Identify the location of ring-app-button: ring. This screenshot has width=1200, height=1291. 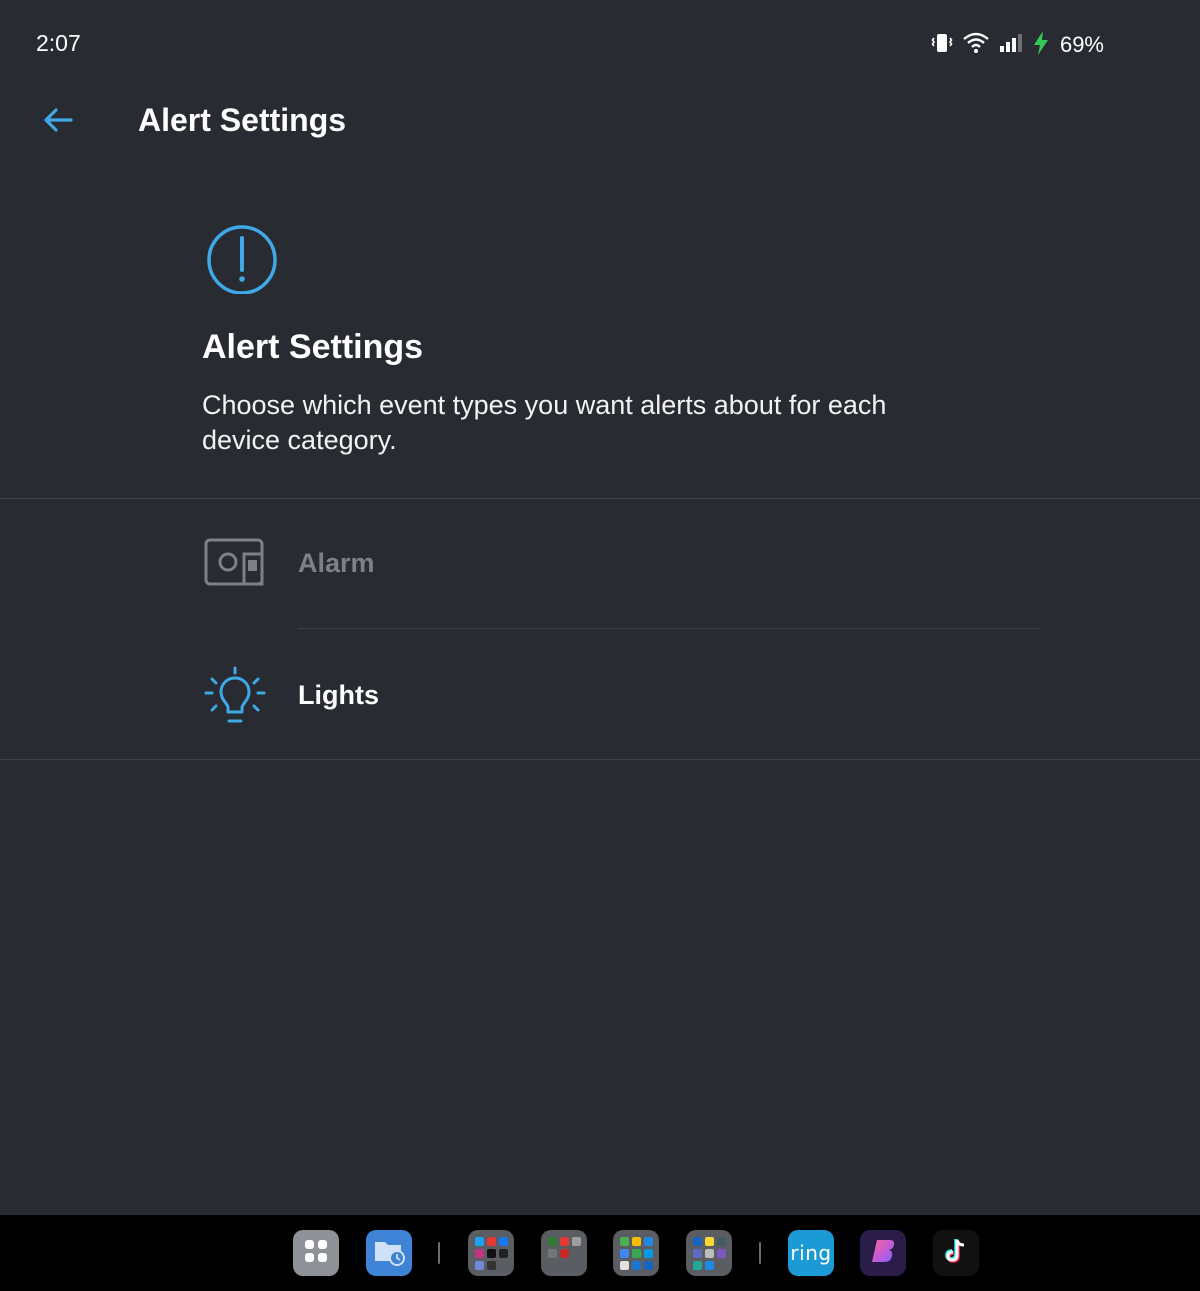
(811, 1253).